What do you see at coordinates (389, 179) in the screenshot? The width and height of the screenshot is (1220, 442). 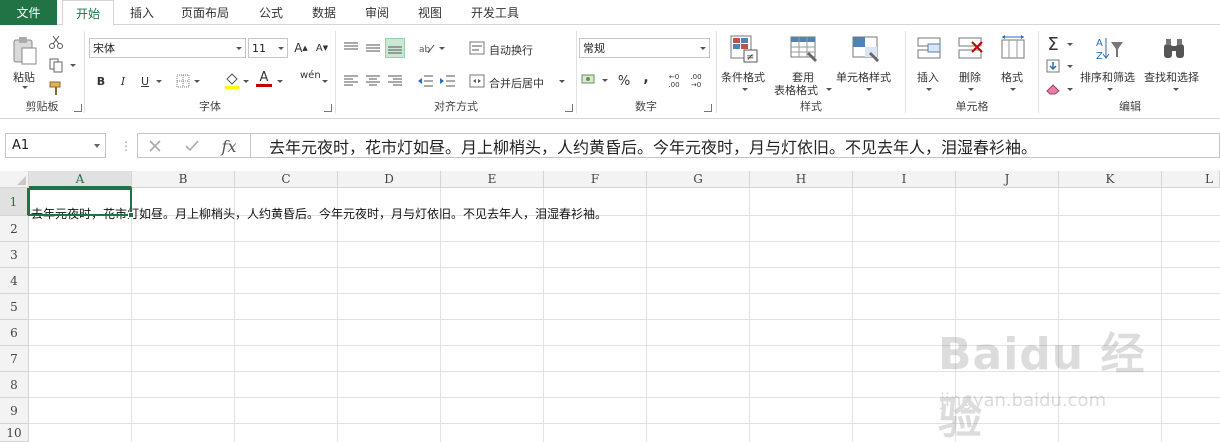 I see `column-header-d: D` at bounding box center [389, 179].